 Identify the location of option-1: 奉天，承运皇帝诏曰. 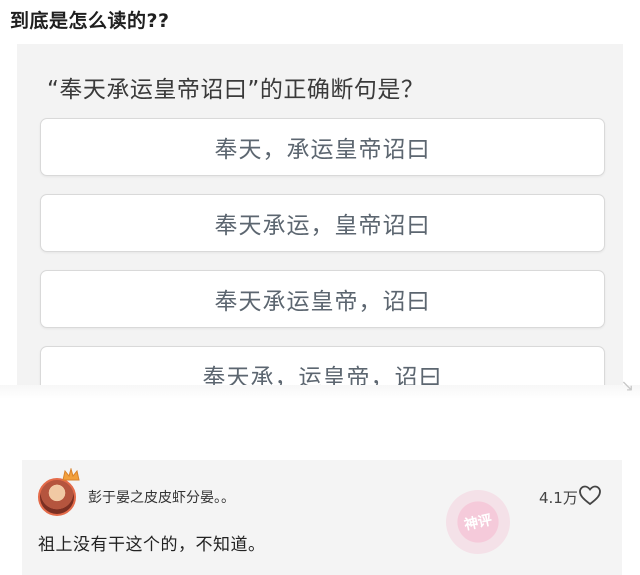
(322, 147).